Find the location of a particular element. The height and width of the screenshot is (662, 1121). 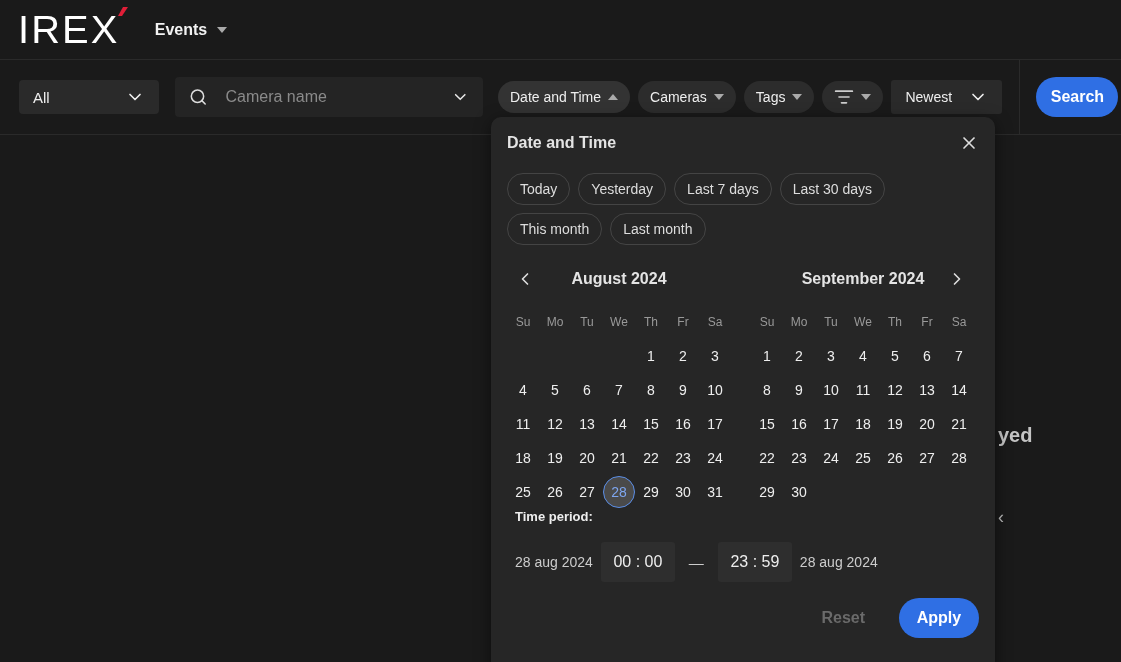

sort-select: Newest is located at coordinates (947, 97).